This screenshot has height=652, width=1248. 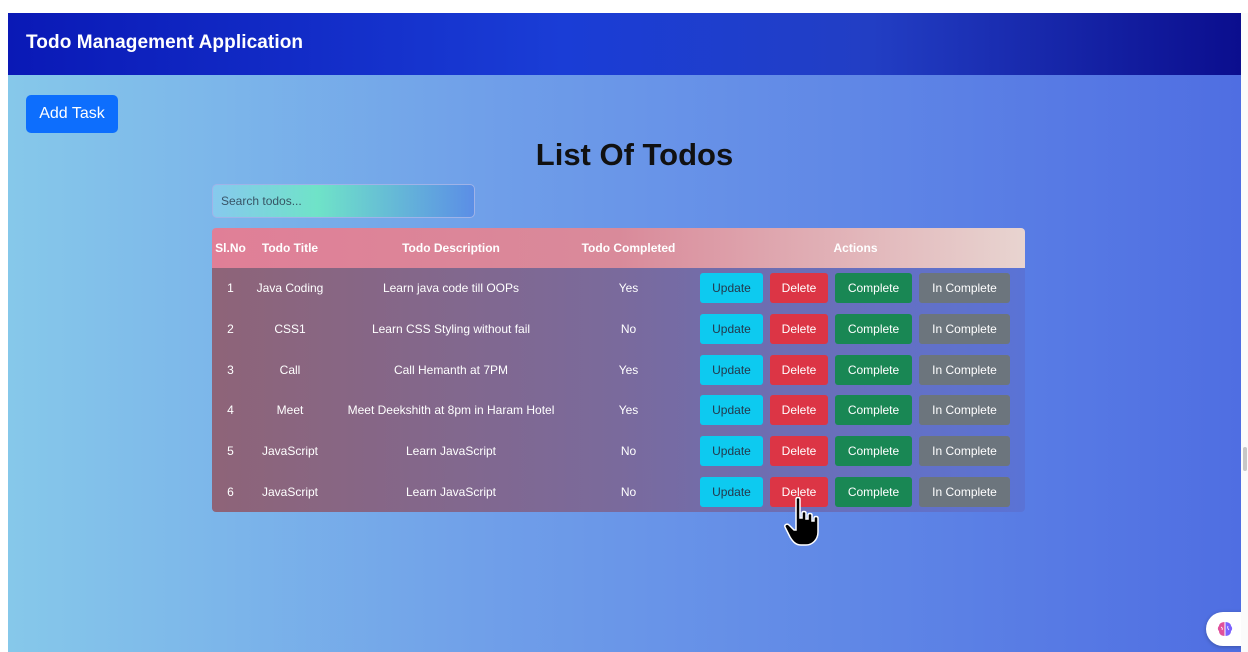 What do you see at coordinates (343, 201) in the screenshot?
I see `search-input` at bounding box center [343, 201].